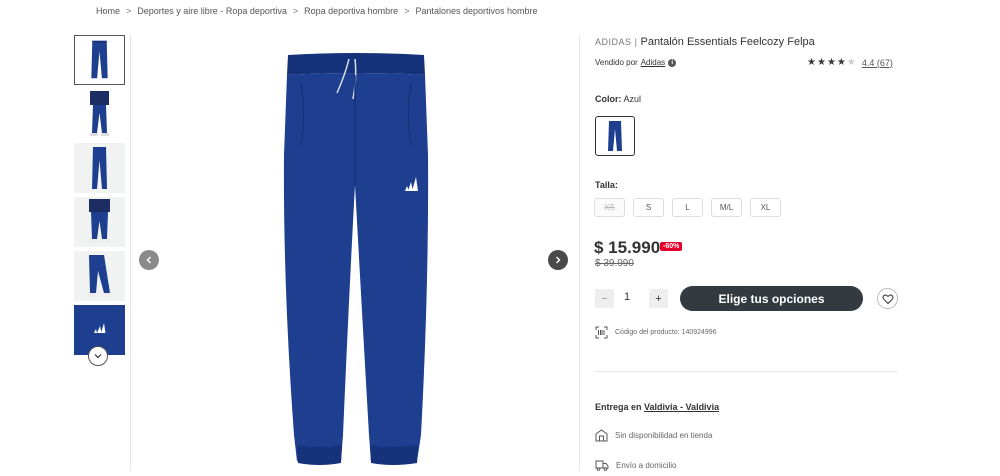 Image resolution: width=1000 pixels, height=476 pixels. I want to click on color-label-text: Color:, so click(608, 99).